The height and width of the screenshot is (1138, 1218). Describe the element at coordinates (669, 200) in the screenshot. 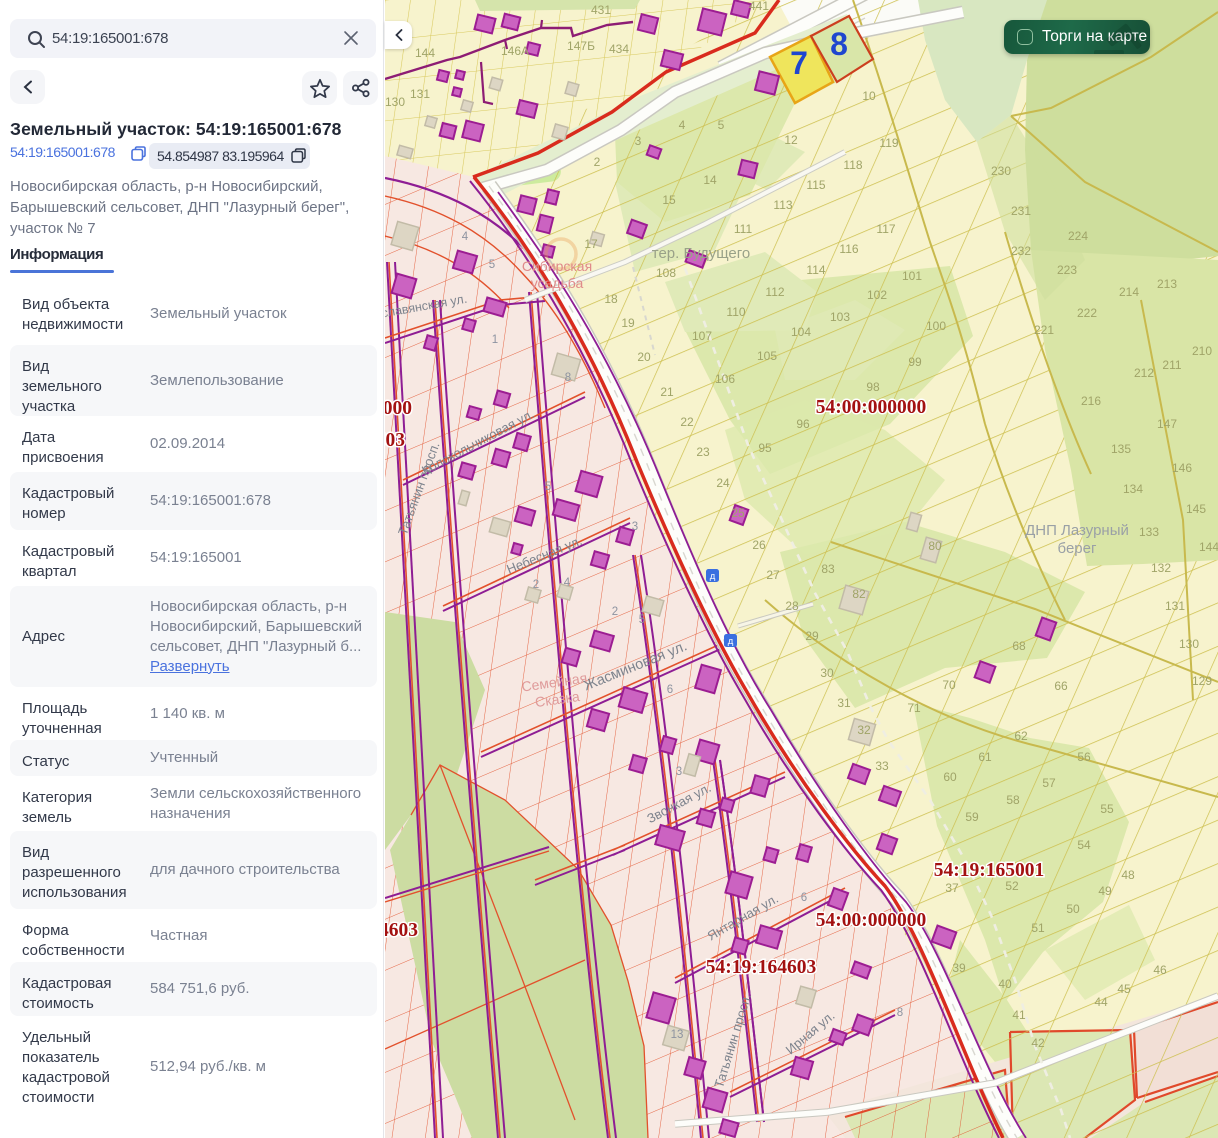

I see `svg-text: 15` at that location.